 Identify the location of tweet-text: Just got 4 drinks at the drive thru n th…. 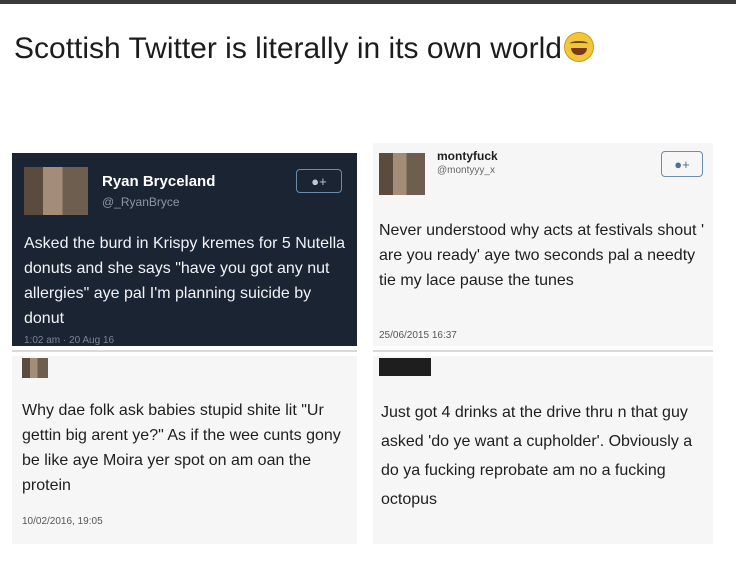
(537, 456).